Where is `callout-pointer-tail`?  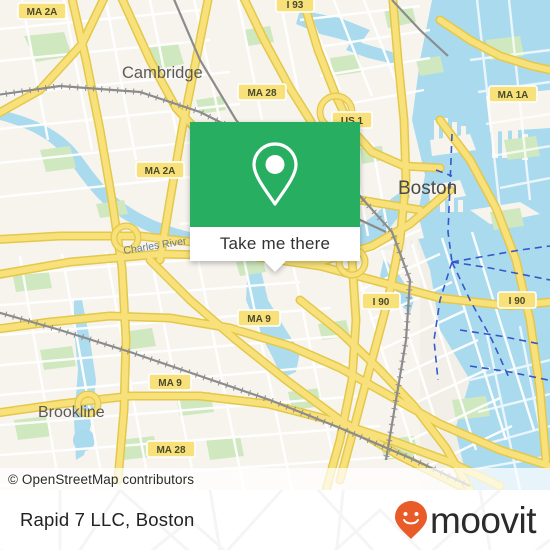 callout-pointer-tail is located at coordinates (275, 266).